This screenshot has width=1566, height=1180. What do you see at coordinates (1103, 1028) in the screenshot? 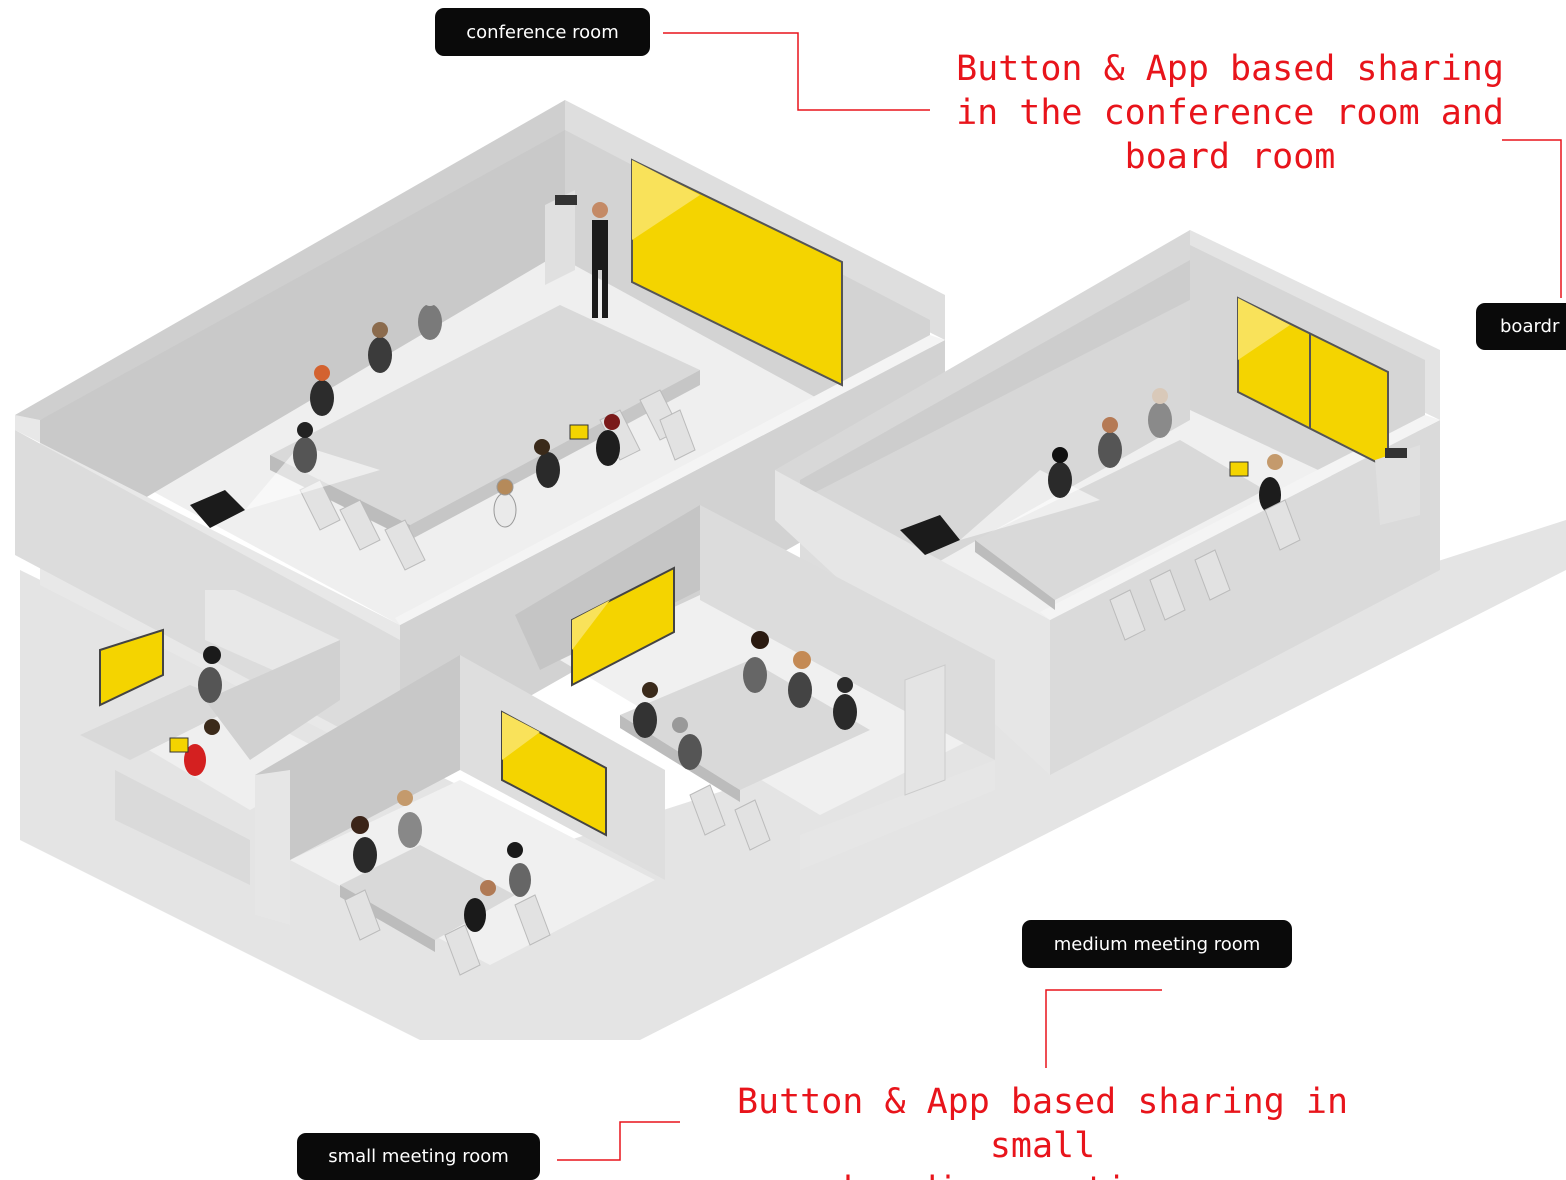
I see `medium-room-connector-line` at bounding box center [1103, 1028].